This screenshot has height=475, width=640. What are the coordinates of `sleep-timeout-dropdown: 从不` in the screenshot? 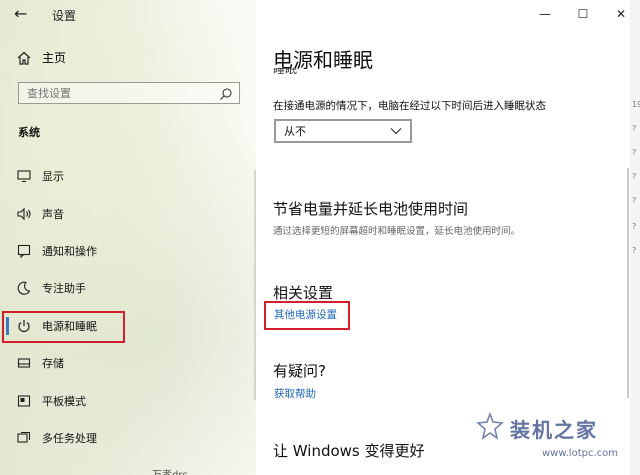 It's located at (343, 131).